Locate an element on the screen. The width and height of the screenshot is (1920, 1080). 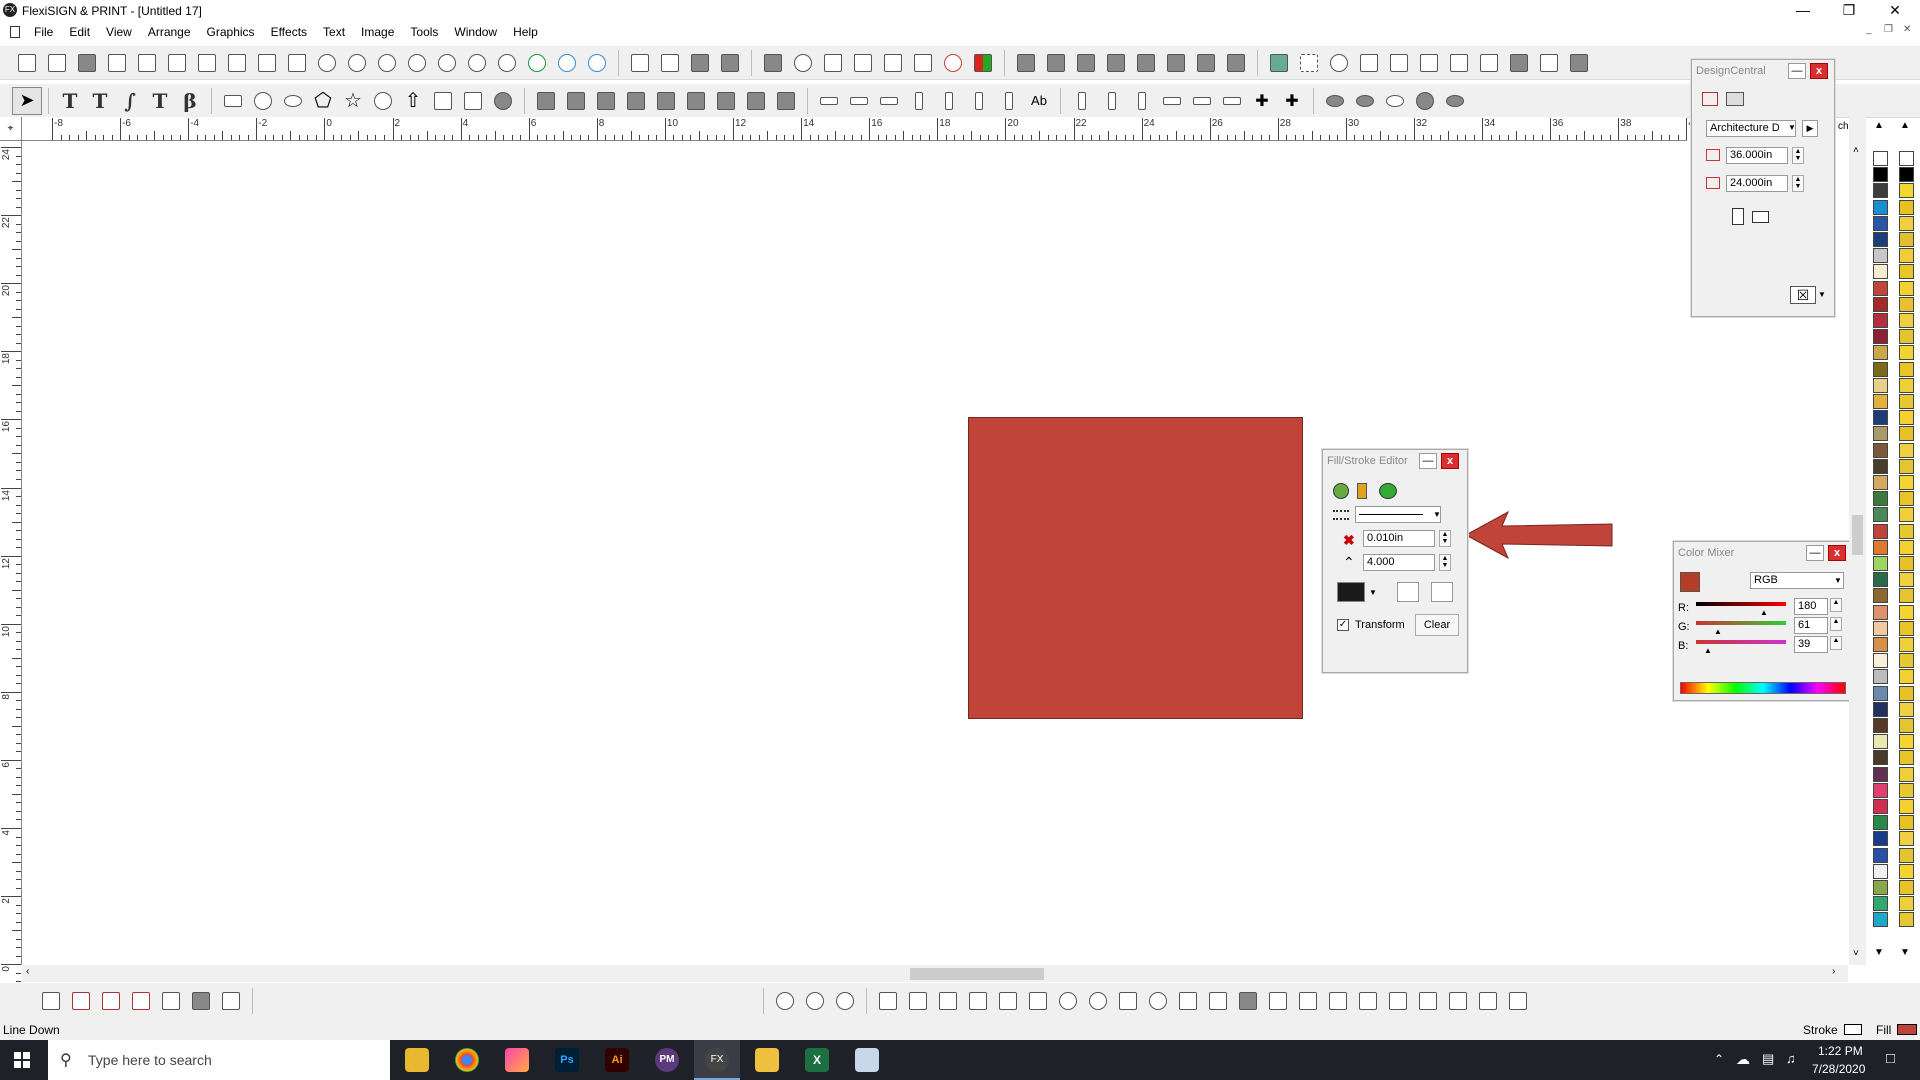
redo-icon is located at coordinates (387, 63).